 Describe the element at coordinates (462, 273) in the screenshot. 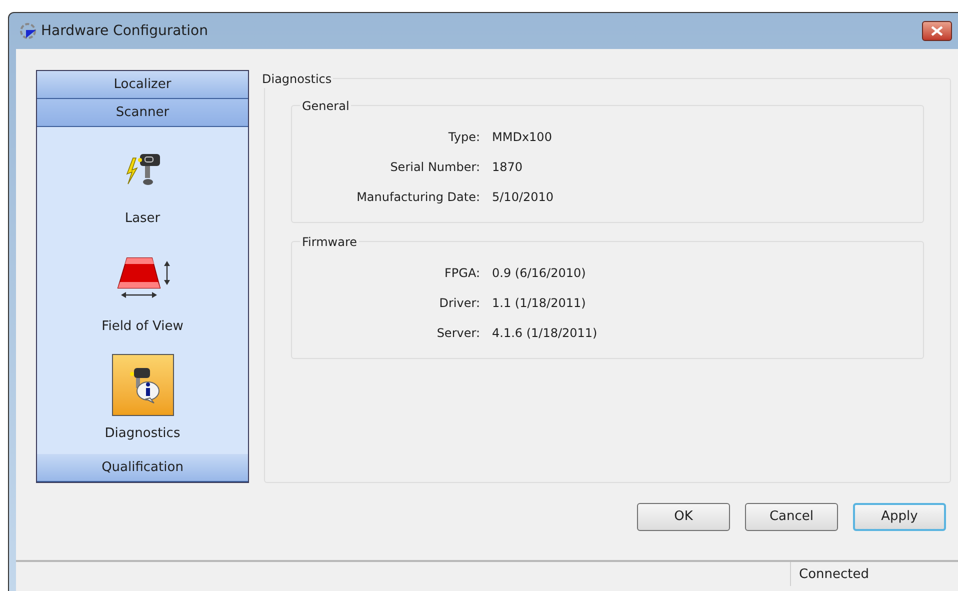

I see `field-label: FPGA:` at that location.